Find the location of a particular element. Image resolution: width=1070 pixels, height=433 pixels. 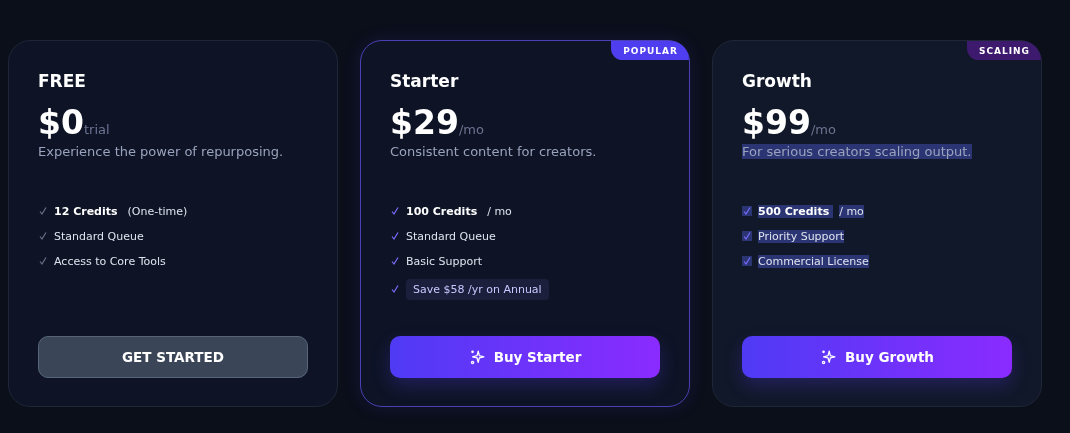

feature-text: 100 Credits is located at coordinates (442, 211).